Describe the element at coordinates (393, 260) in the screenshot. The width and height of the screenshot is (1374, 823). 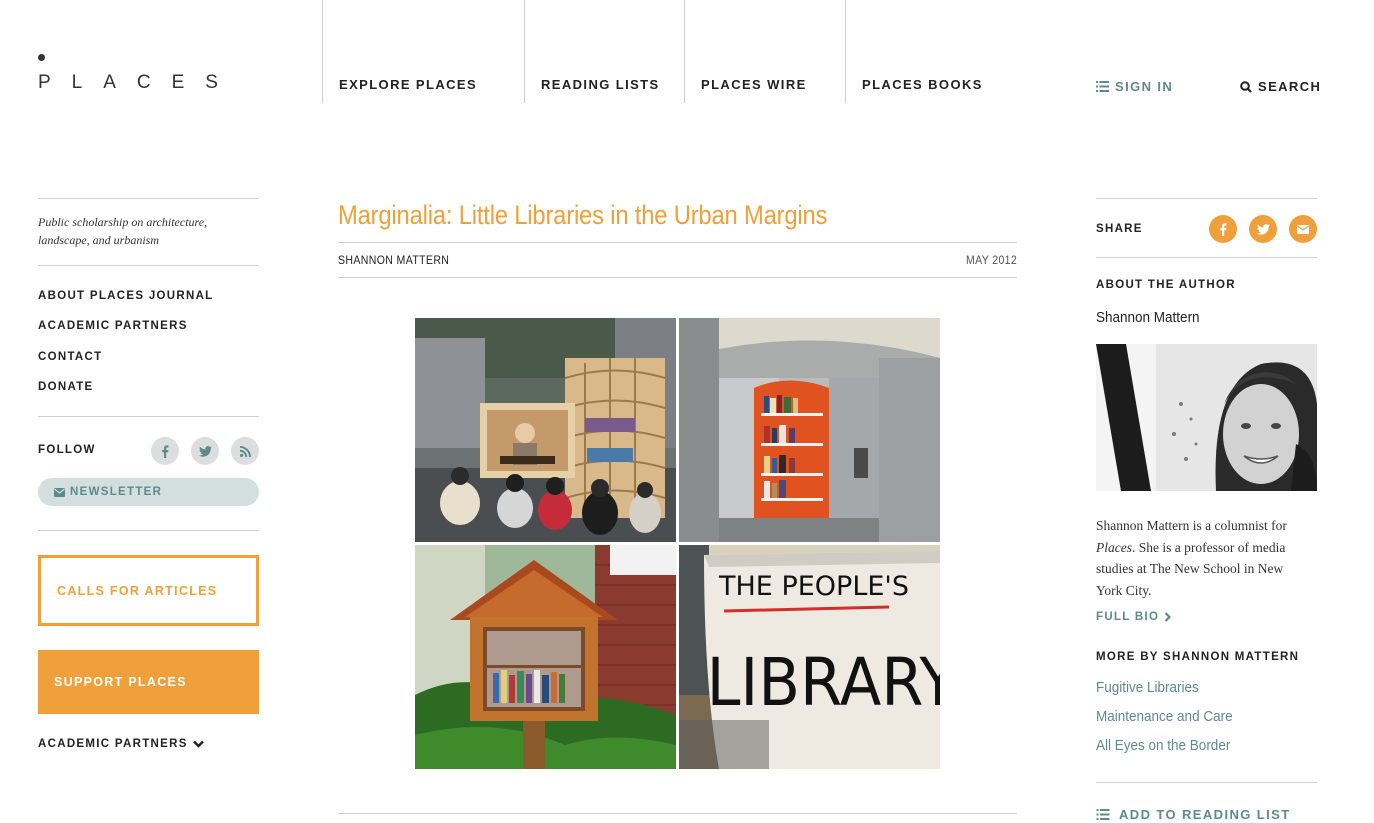
I see `article-author: SHANNON MATTERN` at that location.